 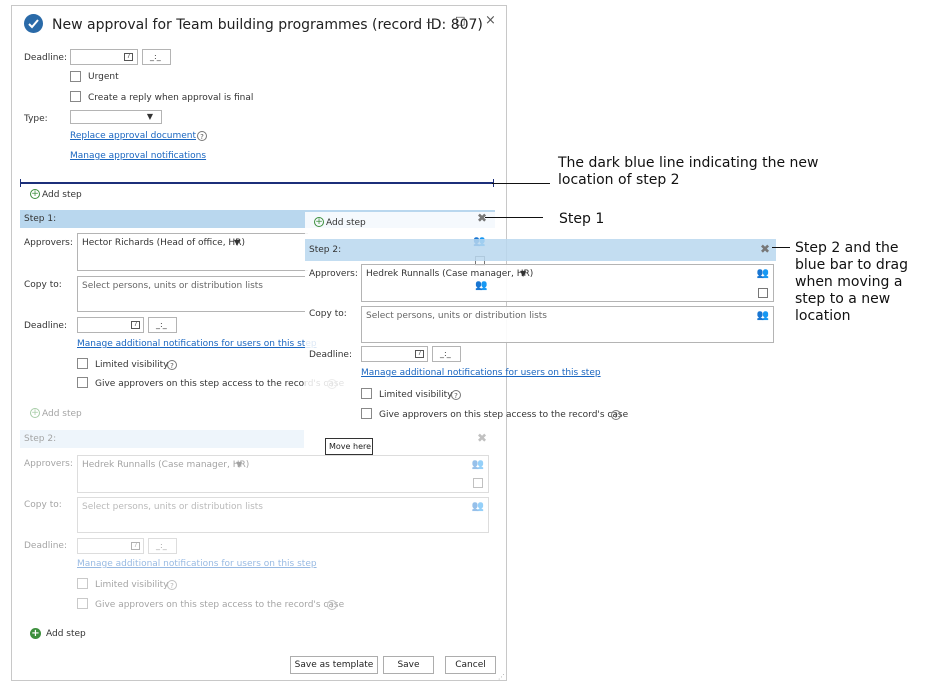 I want to click on ghost-add-step-label: Add step, so click(x=346, y=223).